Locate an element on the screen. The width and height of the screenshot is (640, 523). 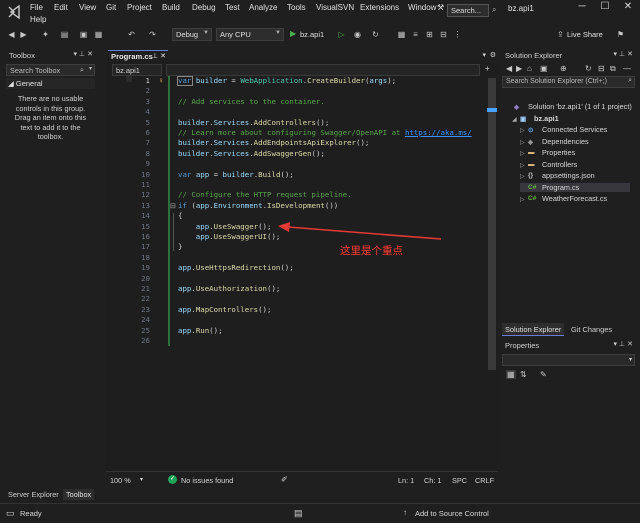
lightbulb-icon: ♀ is located at coordinates (161, 81).